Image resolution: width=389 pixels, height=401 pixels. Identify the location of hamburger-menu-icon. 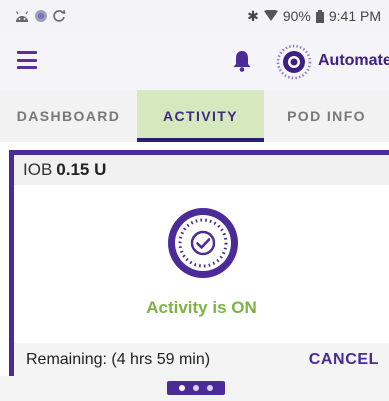
(28, 60).